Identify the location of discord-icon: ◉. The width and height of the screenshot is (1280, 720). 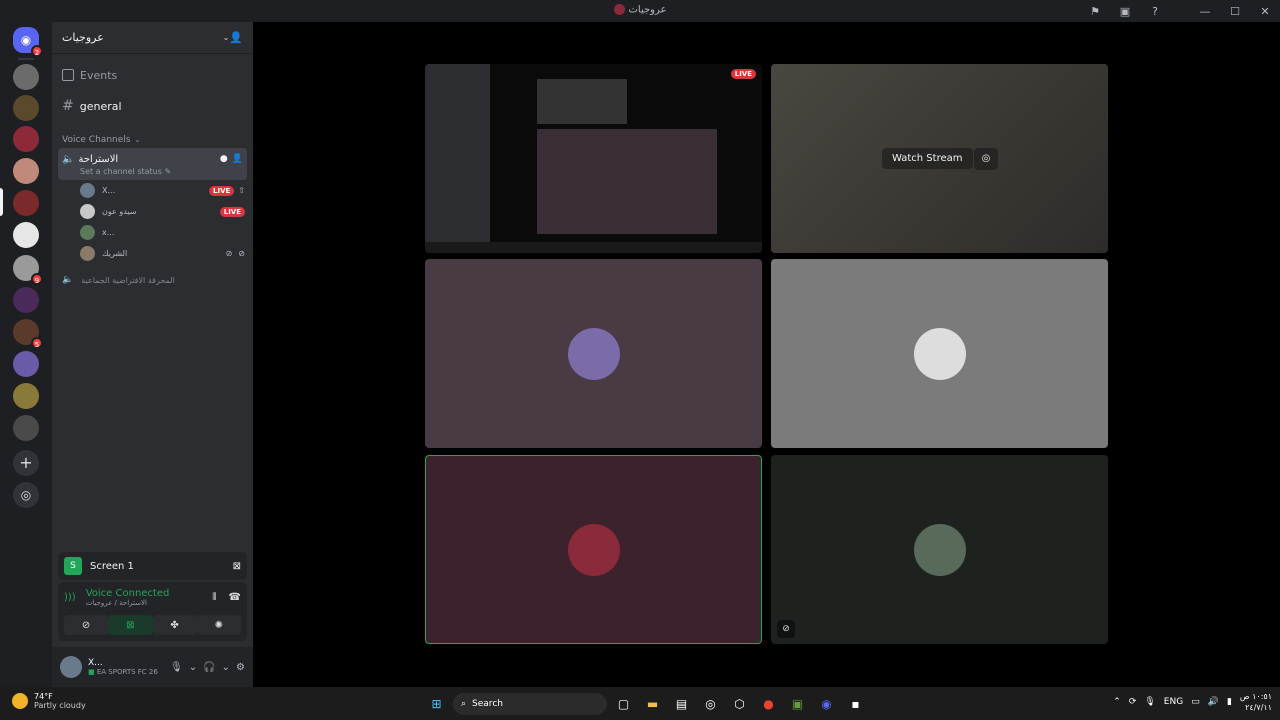
(826, 703).